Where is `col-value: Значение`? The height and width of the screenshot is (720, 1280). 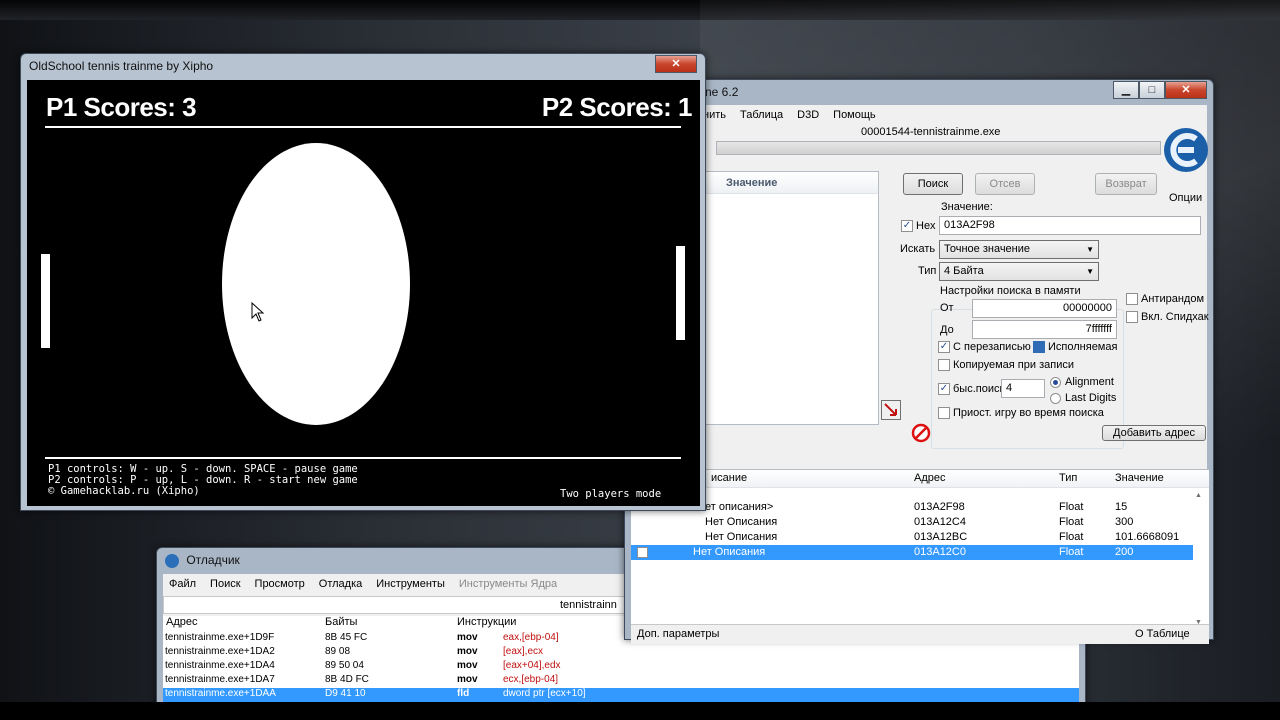
col-value: Значение is located at coordinates (1139, 478).